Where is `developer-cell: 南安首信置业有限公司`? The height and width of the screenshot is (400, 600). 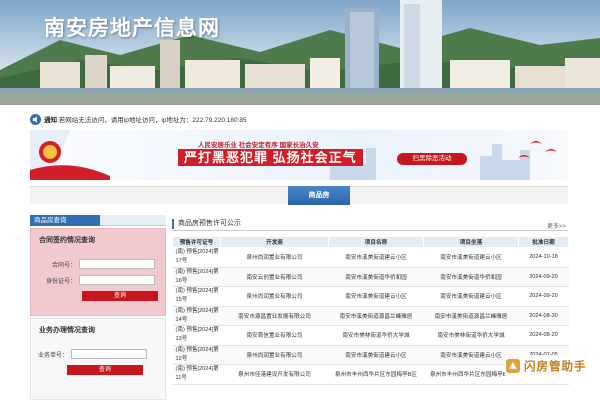
developer-cell: 南安首信置业有限公司 is located at coordinates (274, 335).